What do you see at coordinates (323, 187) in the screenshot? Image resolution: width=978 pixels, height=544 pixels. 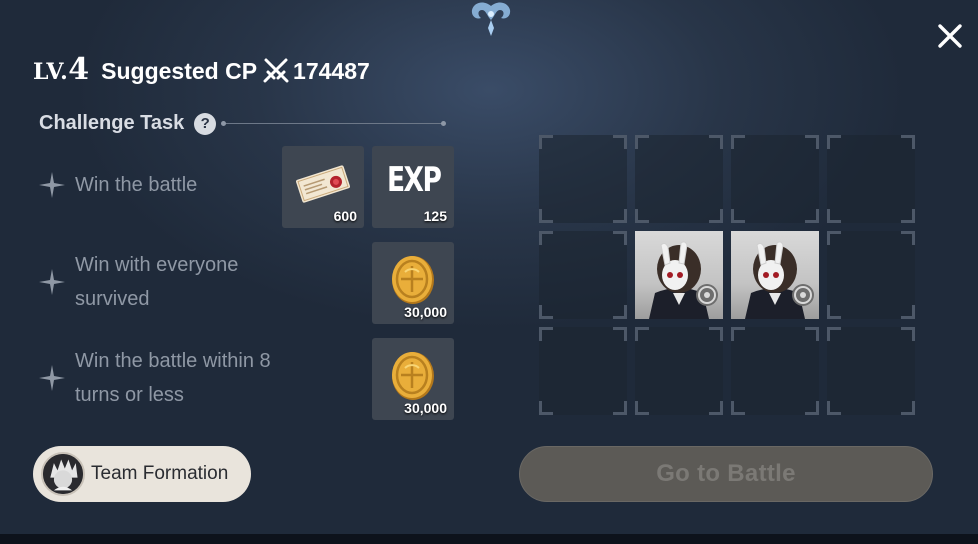 I see `reward-ticket: 600` at bounding box center [323, 187].